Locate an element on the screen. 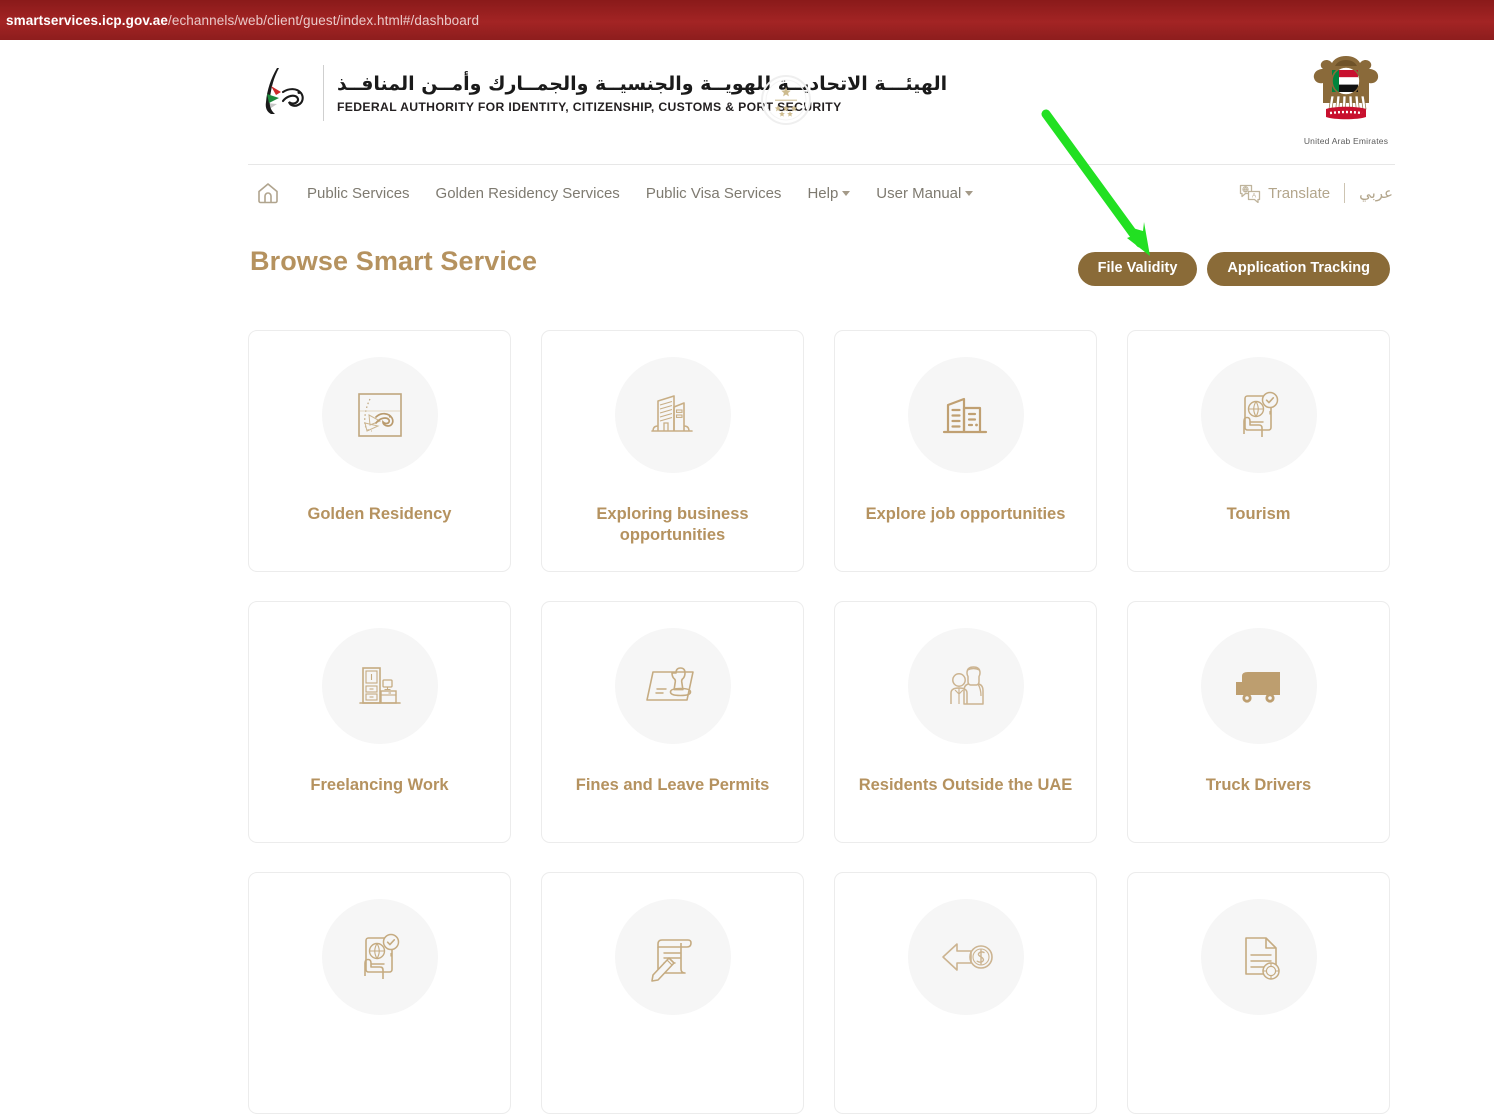 This screenshot has height=1114, width=1494. nav-label: Public Services is located at coordinates (358, 193).